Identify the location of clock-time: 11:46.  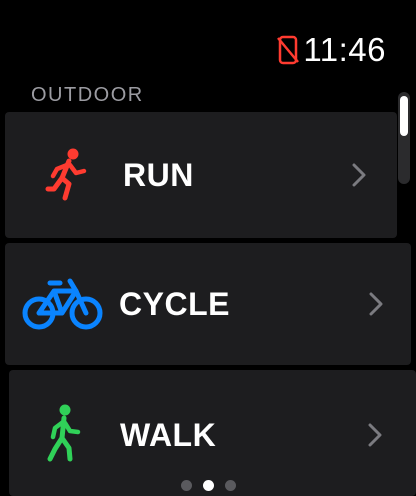
(344, 49).